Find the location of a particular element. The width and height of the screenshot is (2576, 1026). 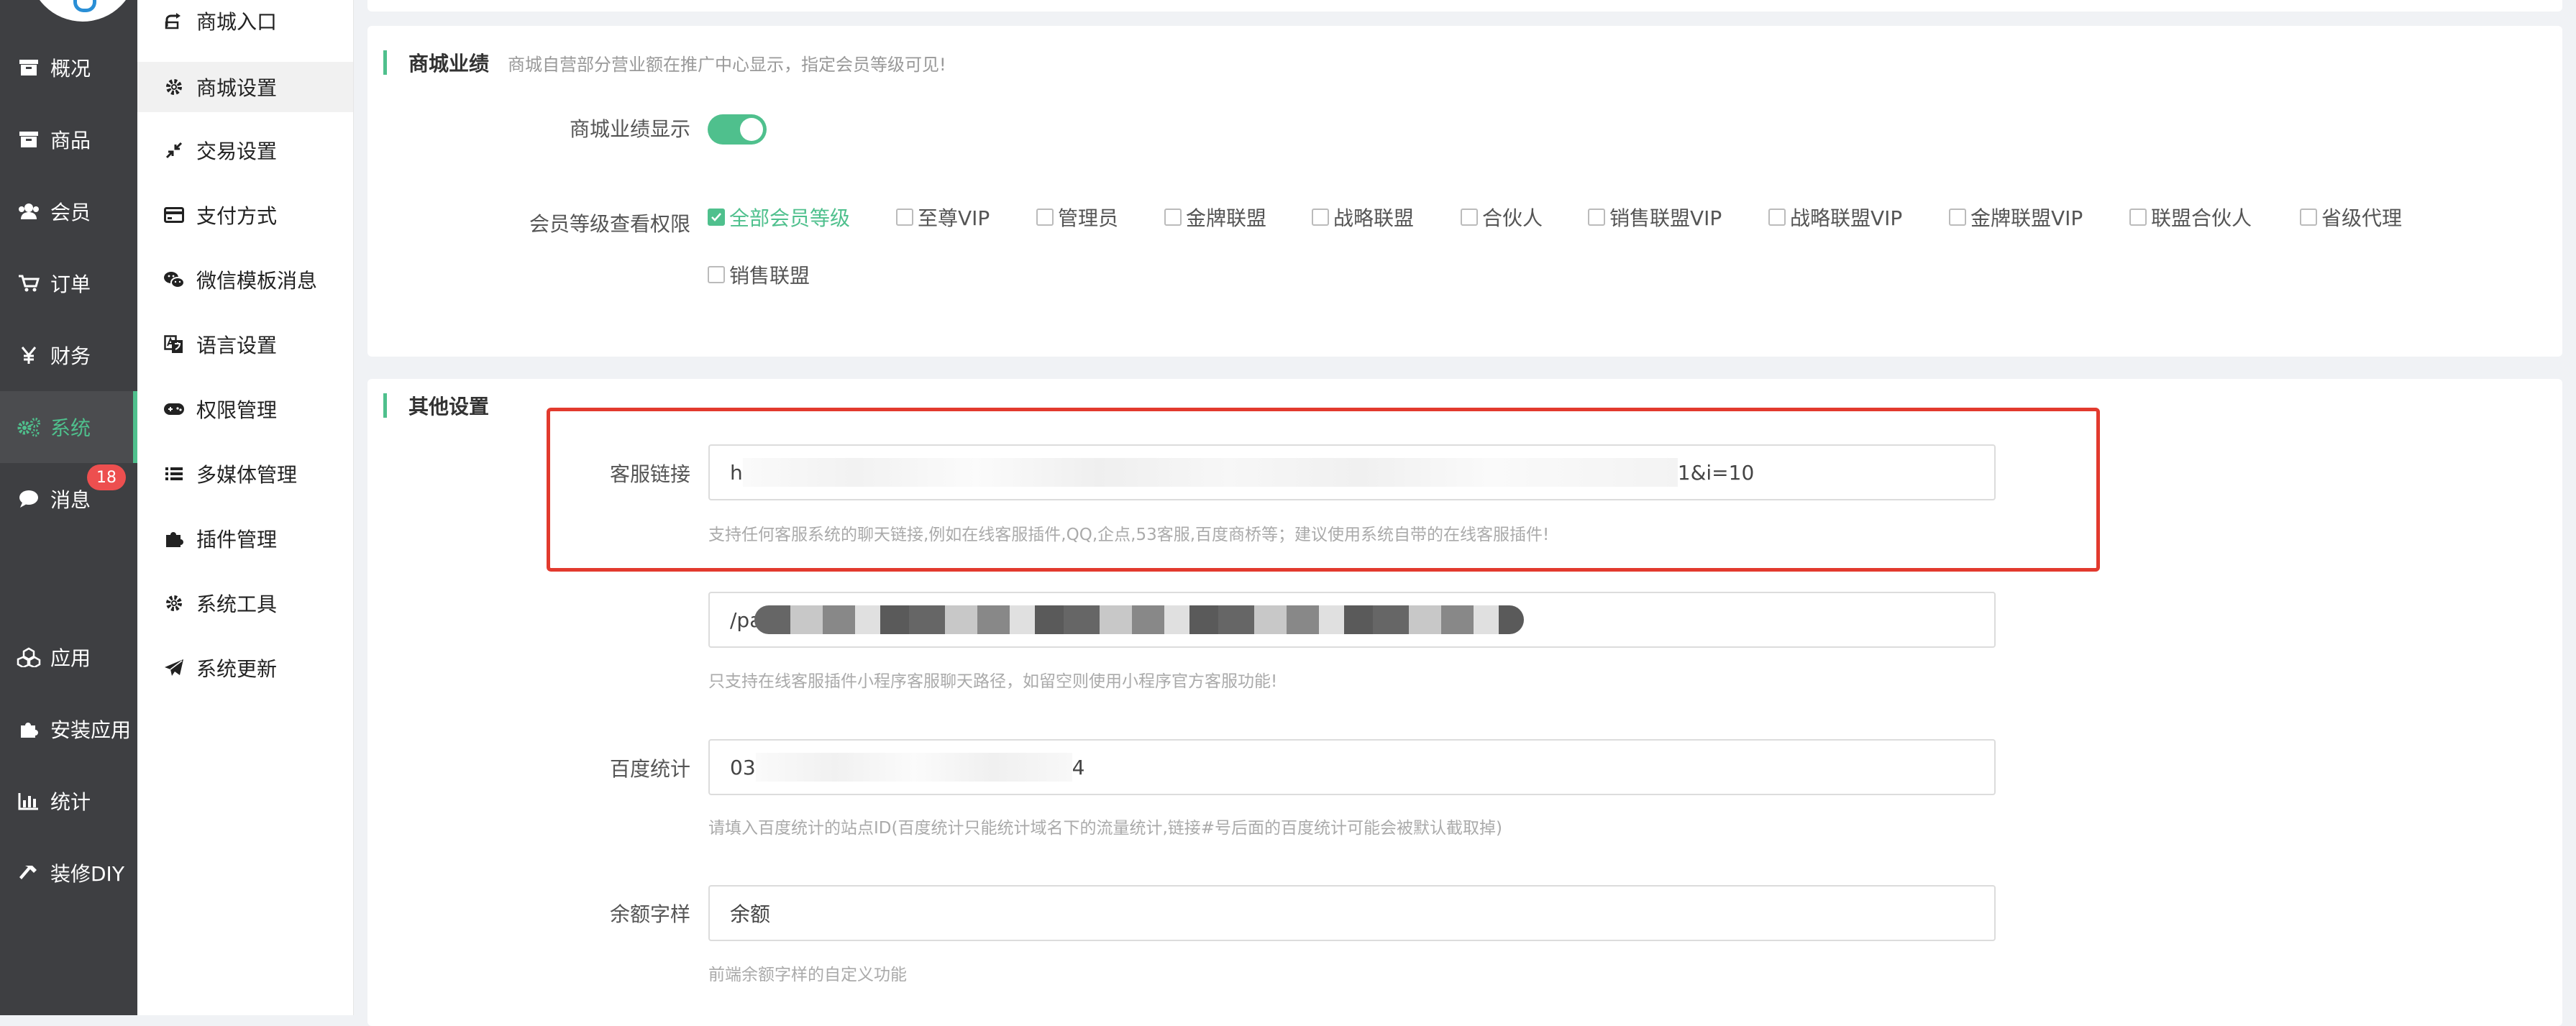

subnav-item-1: 商城设置 is located at coordinates (245, 87).